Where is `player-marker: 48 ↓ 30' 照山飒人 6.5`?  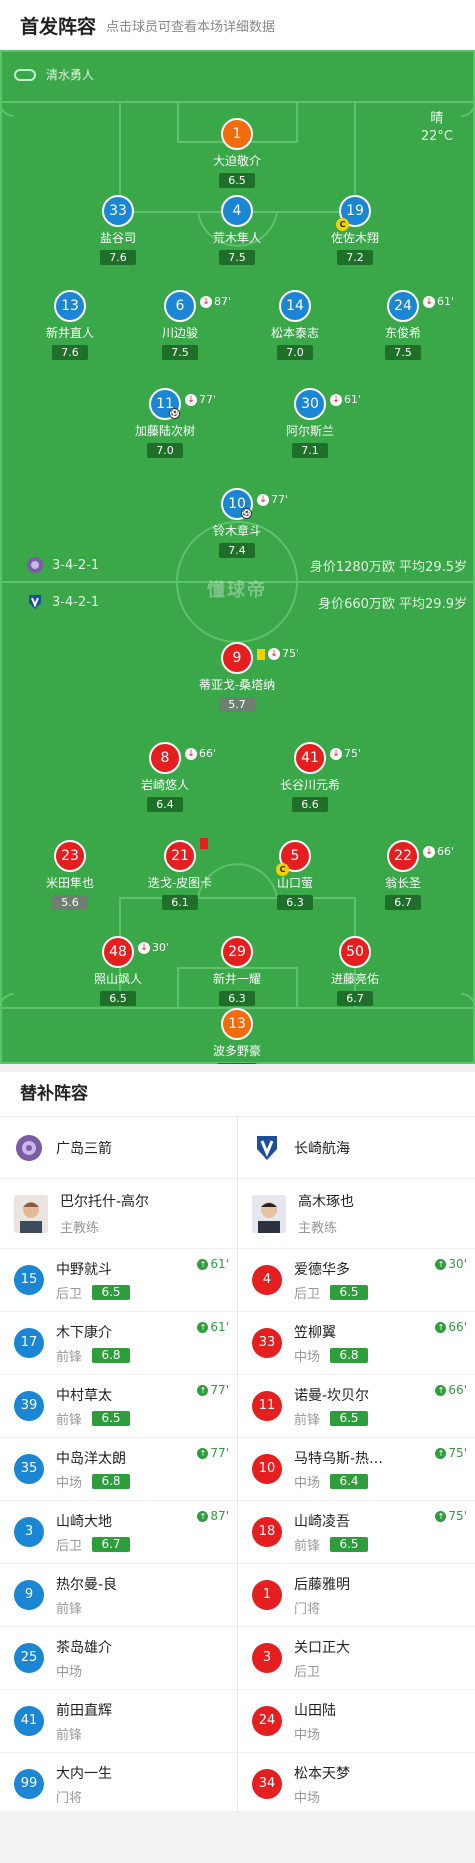 player-marker: 48 ↓ 30' 照山飒人 6.5 is located at coordinates (118, 971).